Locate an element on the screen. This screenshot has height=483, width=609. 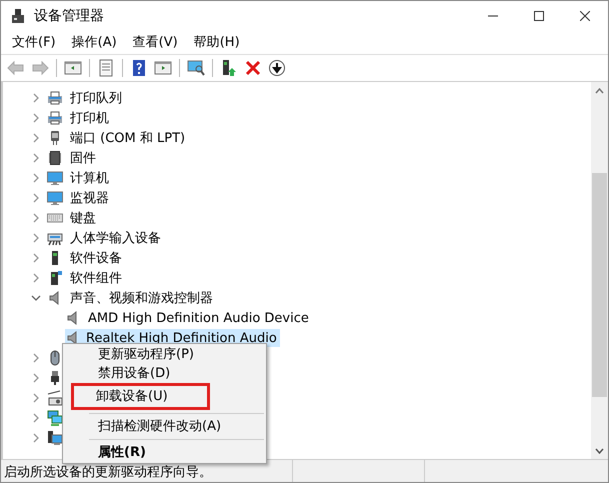
menu-item: 帮助(H) is located at coordinates (217, 42).